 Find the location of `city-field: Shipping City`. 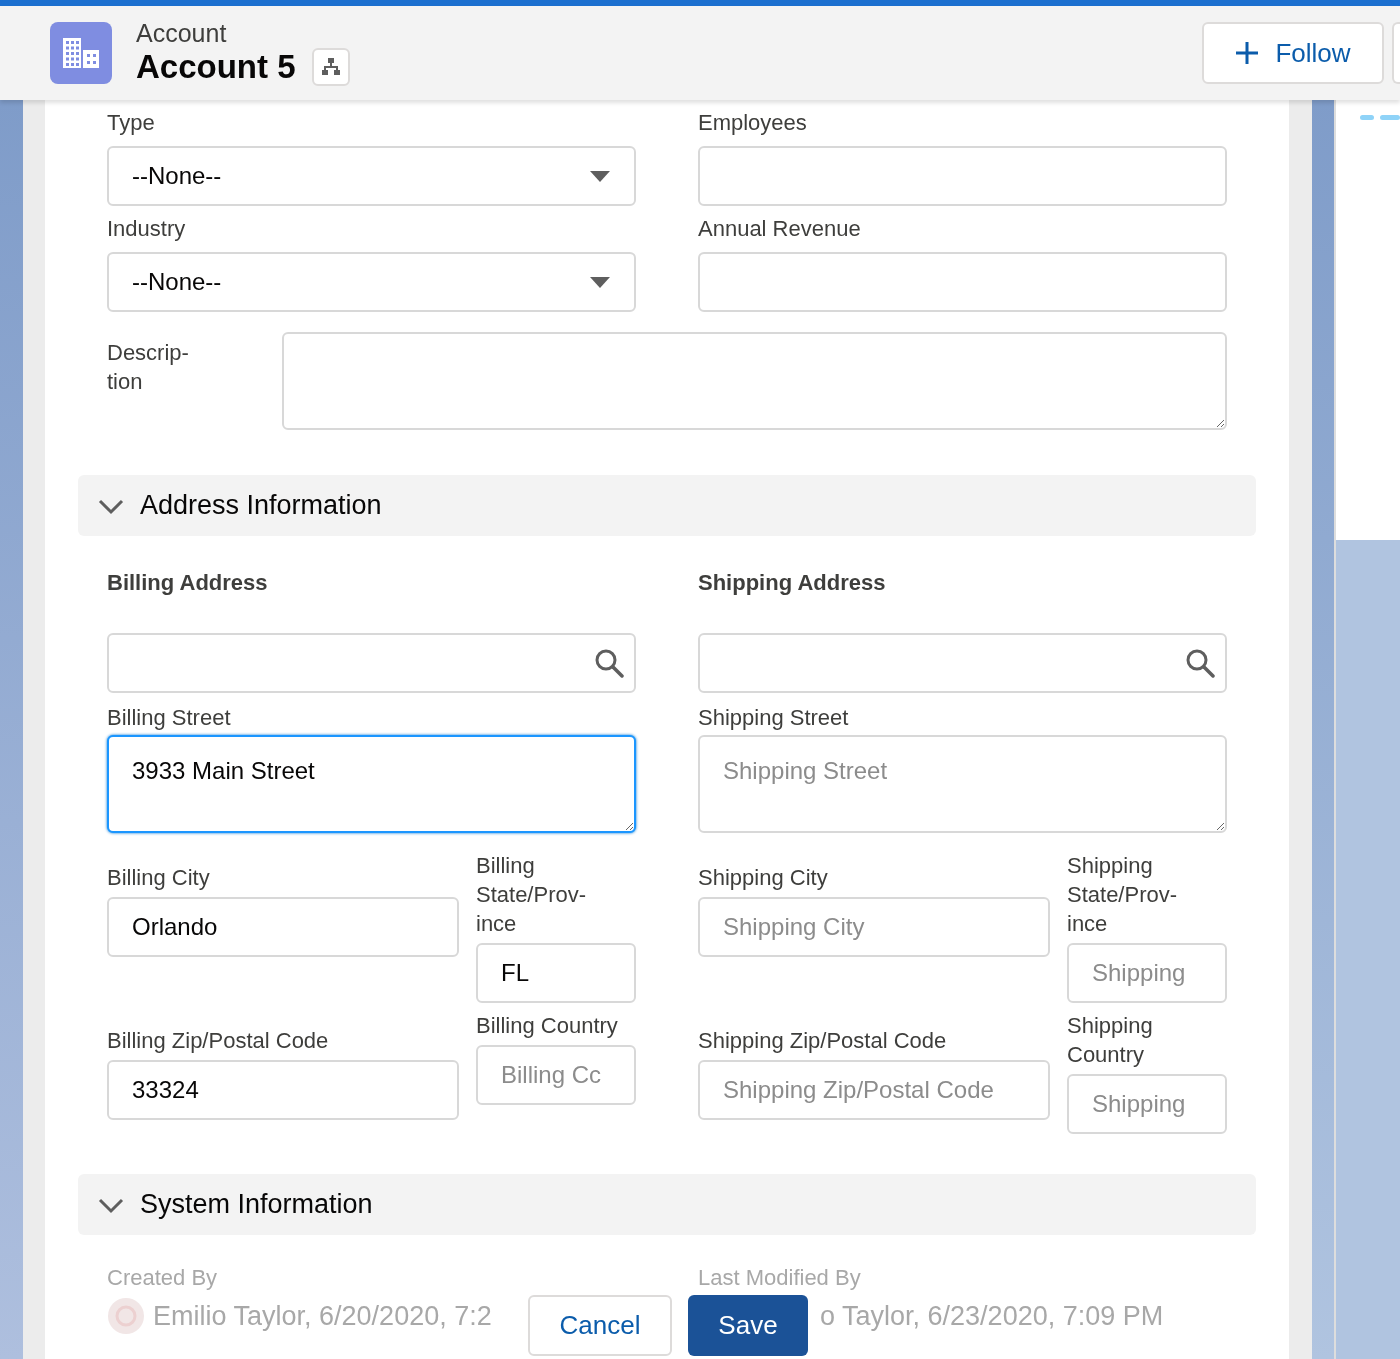

city-field: Shipping City is located at coordinates (874, 927).